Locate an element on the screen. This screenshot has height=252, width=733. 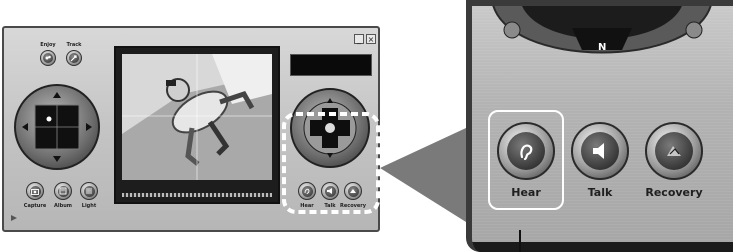
talk-button is located at coordinates (600, 151).